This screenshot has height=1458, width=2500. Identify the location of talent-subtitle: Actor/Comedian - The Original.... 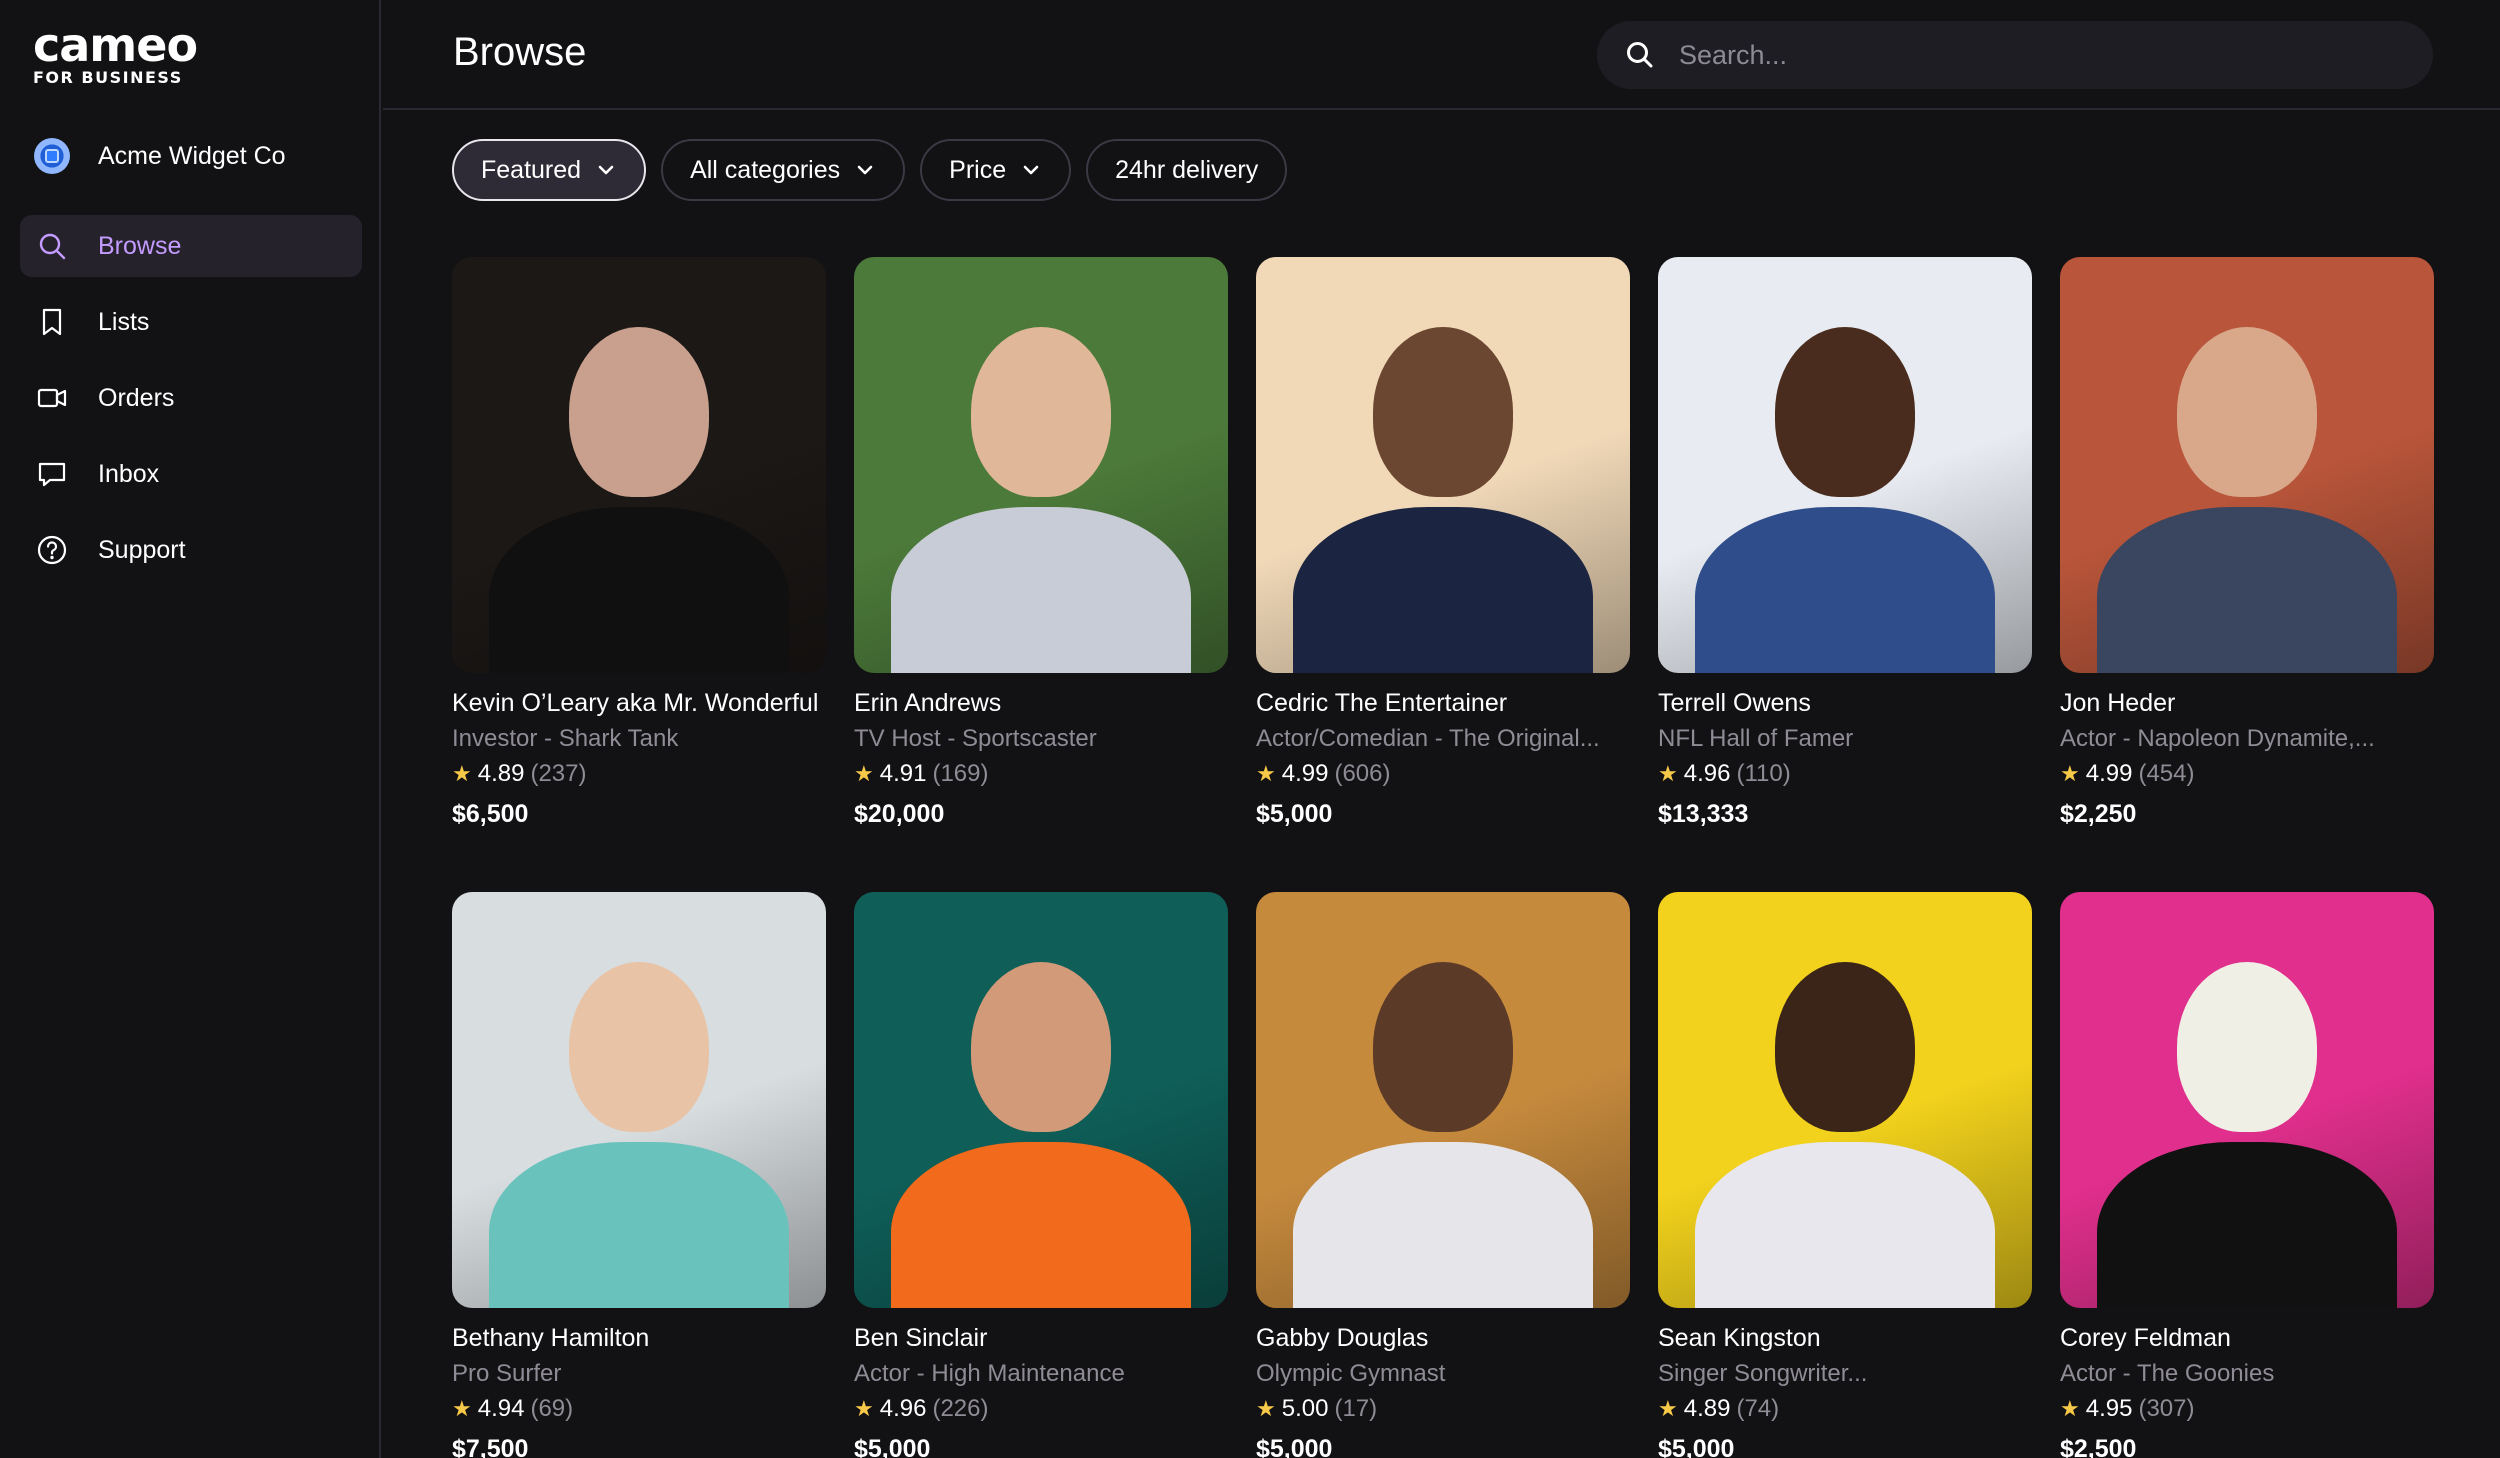
(1428, 738).